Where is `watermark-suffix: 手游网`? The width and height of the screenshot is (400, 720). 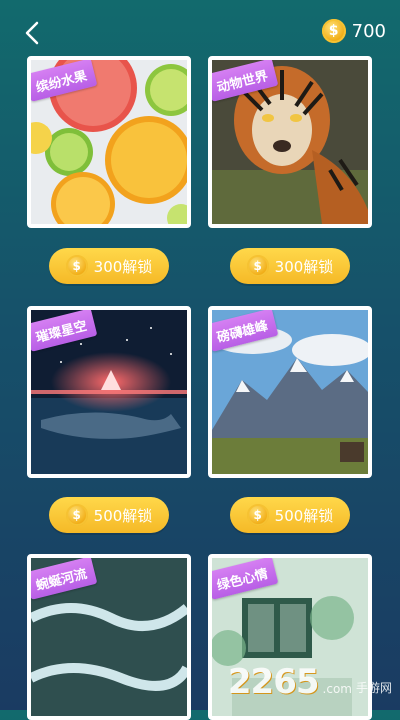
watermark-suffix: 手游网 is located at coordinates (373, 688).